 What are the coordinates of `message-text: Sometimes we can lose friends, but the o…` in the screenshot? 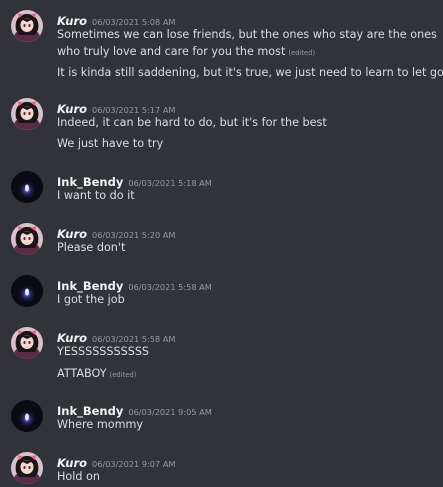 It's located at (247, 34).